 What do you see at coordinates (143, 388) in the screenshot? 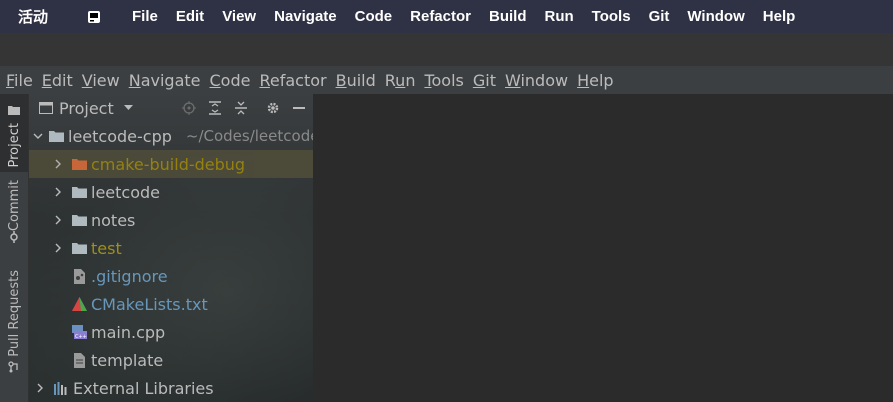
I see `external-libraries-label: External Libraries` at bounding box center [143, 388].